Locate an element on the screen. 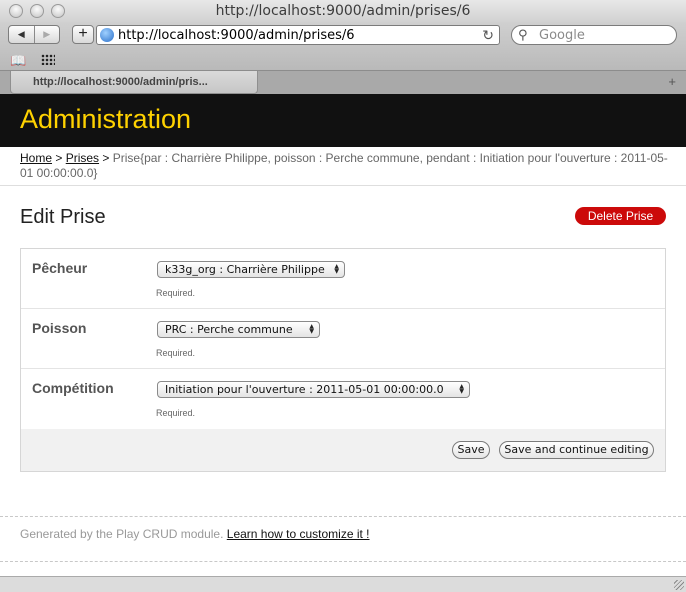 This screenshot has width=686, height=592. pecheur-select-value: k33g_org : Charrière Philippe is located at coordinates (245, 269).